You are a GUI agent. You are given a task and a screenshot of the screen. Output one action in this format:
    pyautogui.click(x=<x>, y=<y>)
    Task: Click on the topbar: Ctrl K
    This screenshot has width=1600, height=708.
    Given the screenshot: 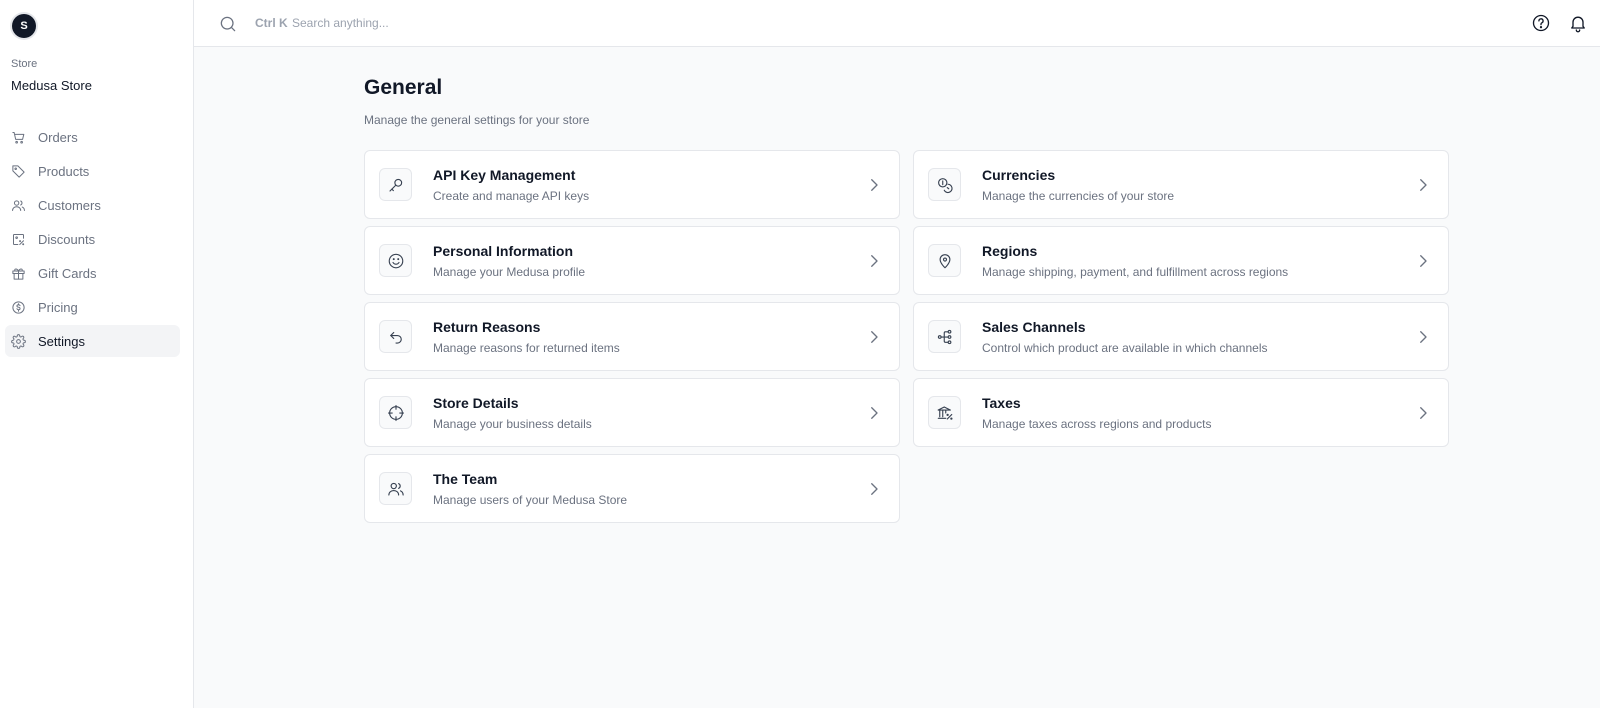 What is the action you would take?
    pyautogui.click(x=897, y=23)
    